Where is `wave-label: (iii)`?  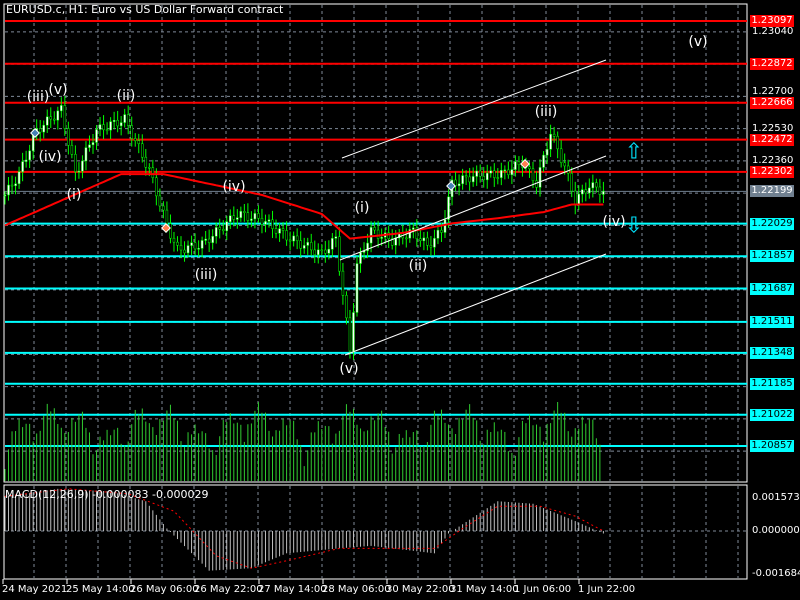
wave-label: (iii) is located at coordinates (546, 112).